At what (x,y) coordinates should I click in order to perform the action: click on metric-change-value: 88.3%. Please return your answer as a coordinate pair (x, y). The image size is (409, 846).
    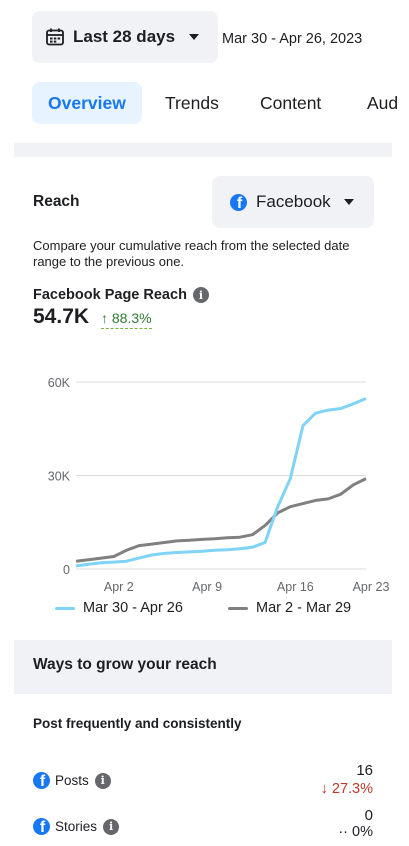
    Looking at the image, I should click on (131, 318).